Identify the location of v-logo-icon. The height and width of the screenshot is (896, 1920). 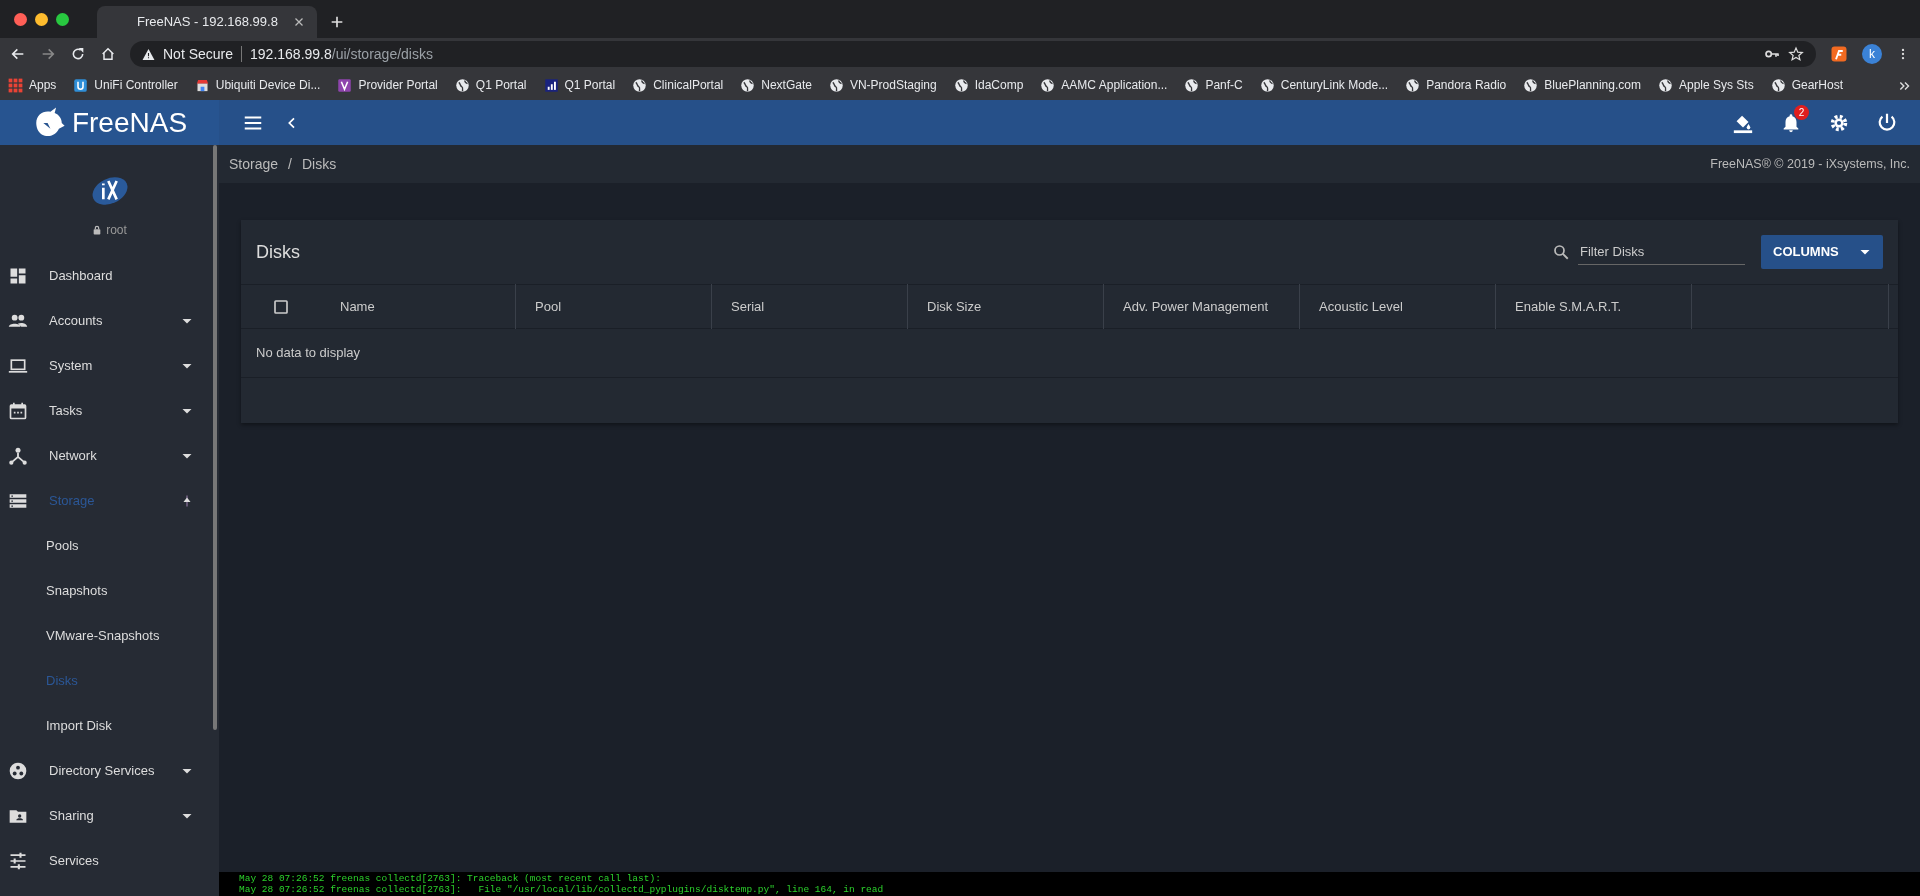
(345, 85).